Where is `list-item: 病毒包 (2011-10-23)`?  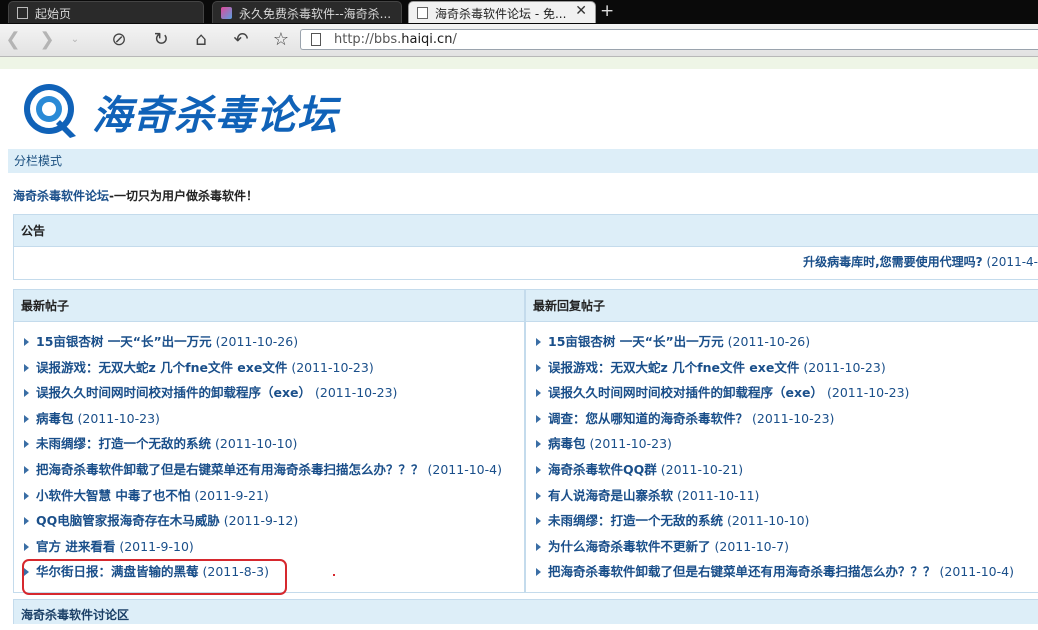 list-item: 病毒包 (2011-10-23) is located at coordinates (787, 444).